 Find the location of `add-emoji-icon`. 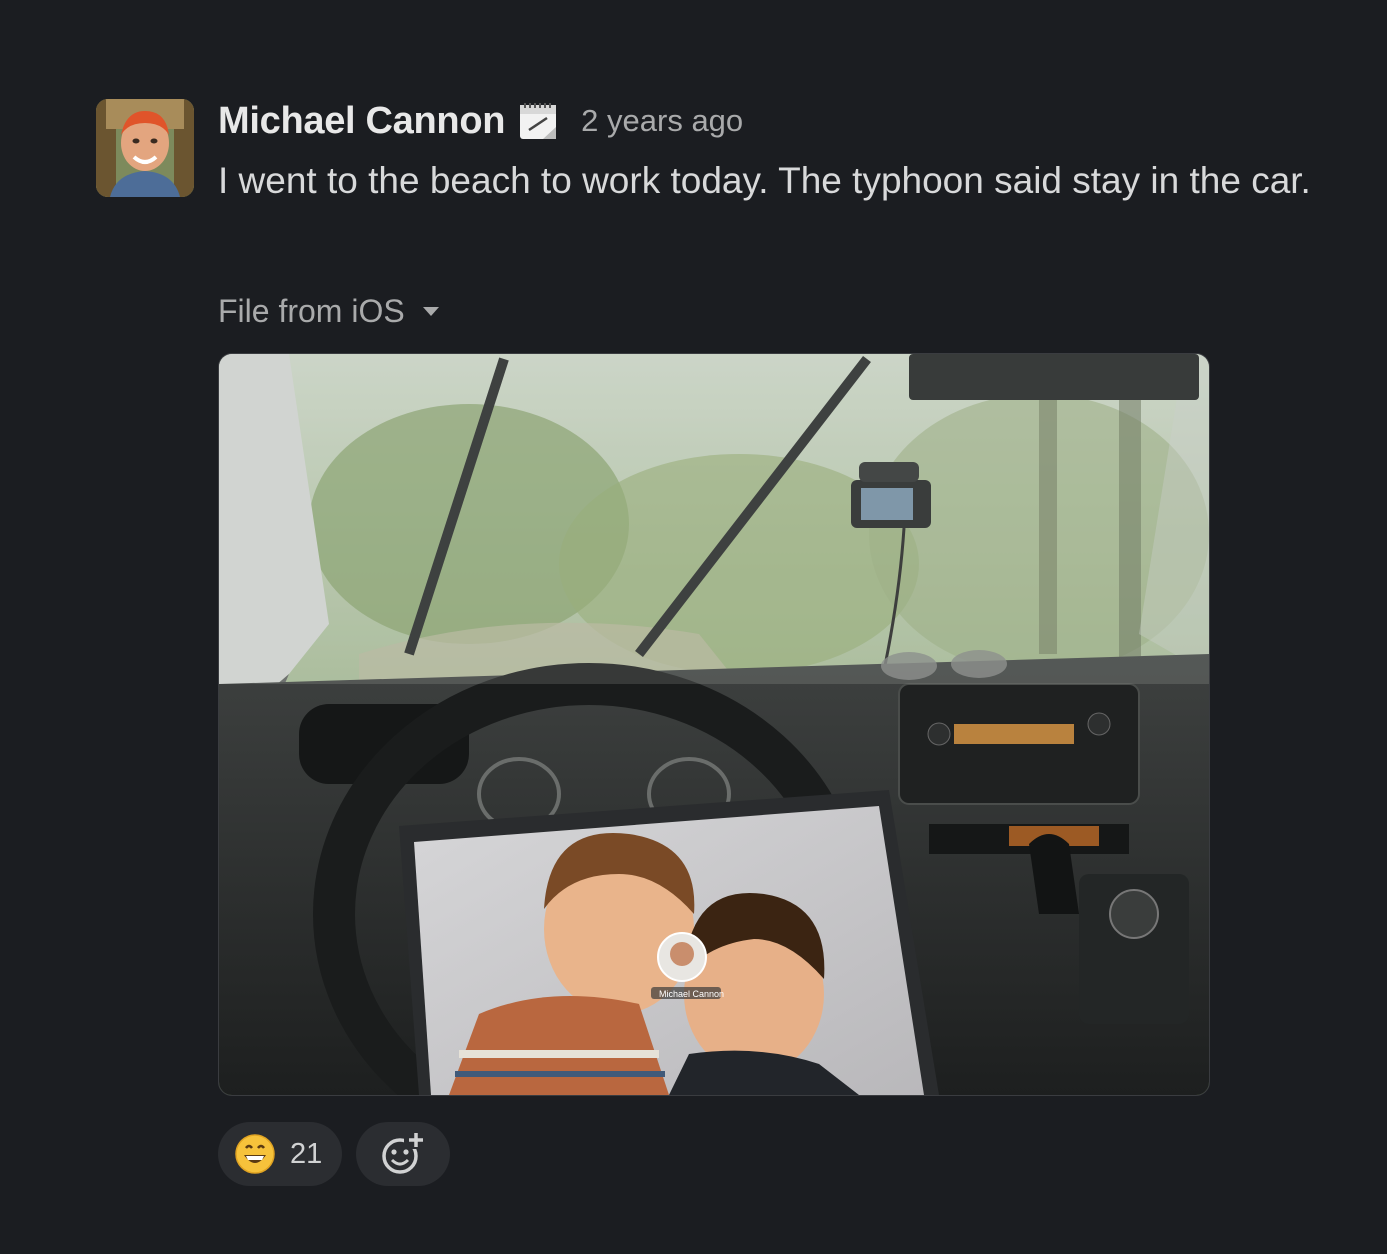

add-emoji-icon is located at coordinates (403, 1152).